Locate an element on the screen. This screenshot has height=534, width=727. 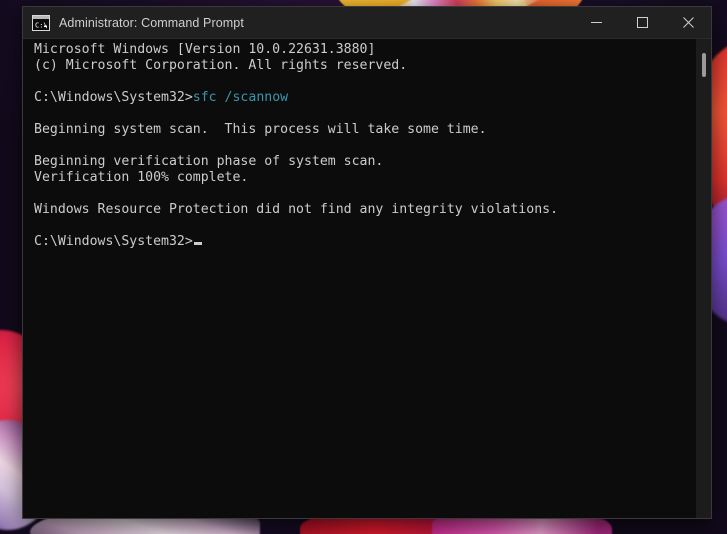
close-icon is located at coordinates (688, 22).